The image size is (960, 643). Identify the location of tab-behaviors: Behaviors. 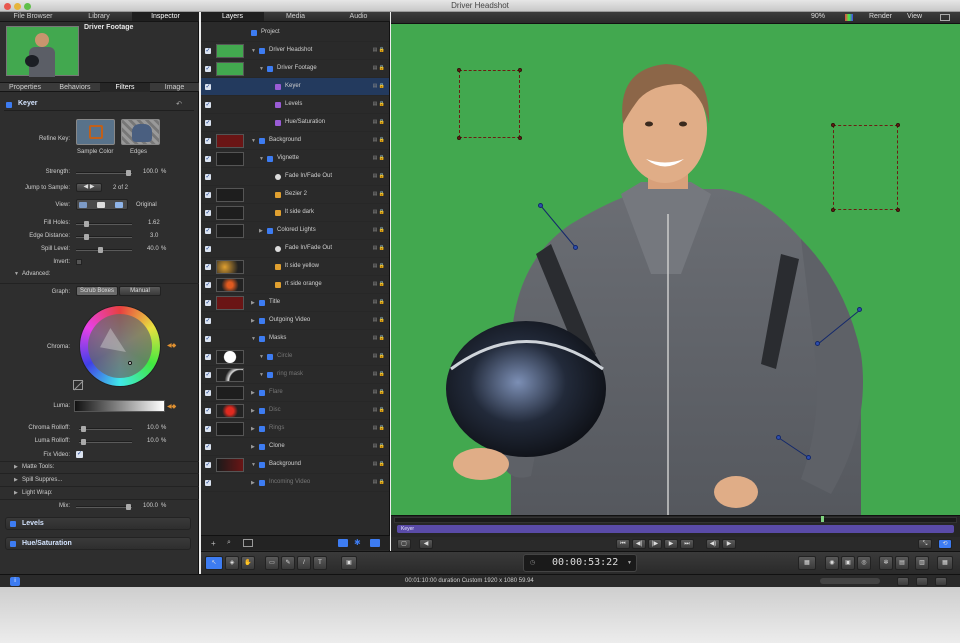
(75, 87).